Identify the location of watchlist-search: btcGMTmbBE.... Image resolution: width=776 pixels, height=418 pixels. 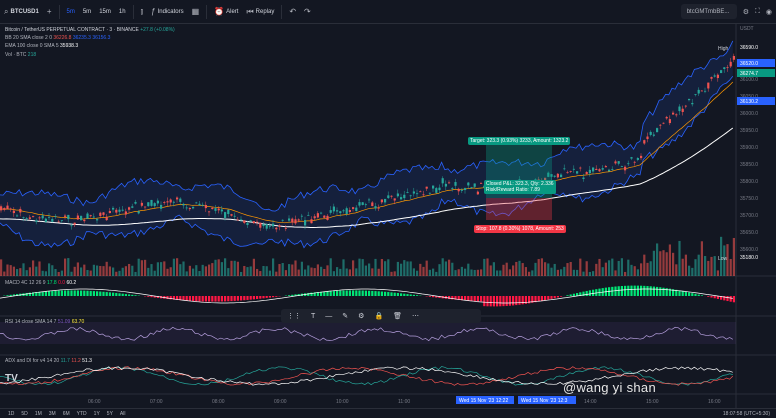
(708, 11).